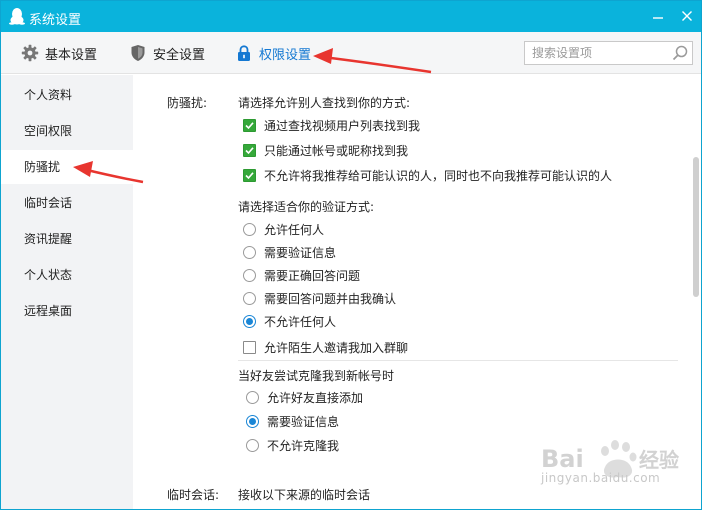  Describe the element at coordinates (458, 360) in the screenshot. I see `divider` at that location.